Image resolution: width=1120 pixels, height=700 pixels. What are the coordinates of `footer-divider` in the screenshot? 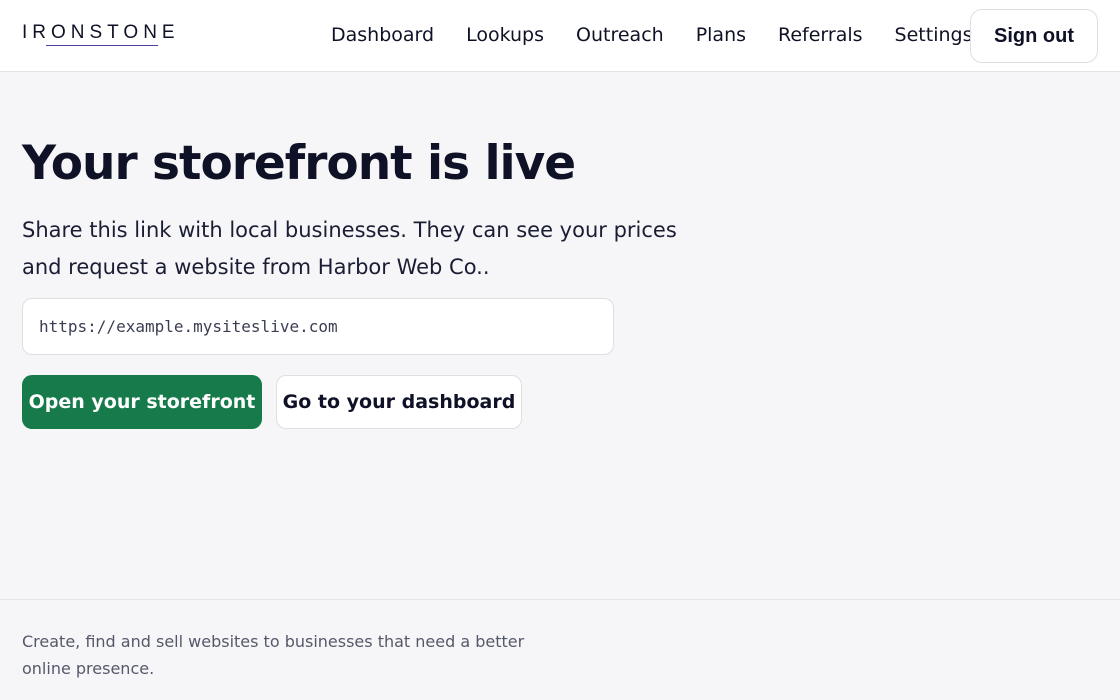 It's located at (560, 599).